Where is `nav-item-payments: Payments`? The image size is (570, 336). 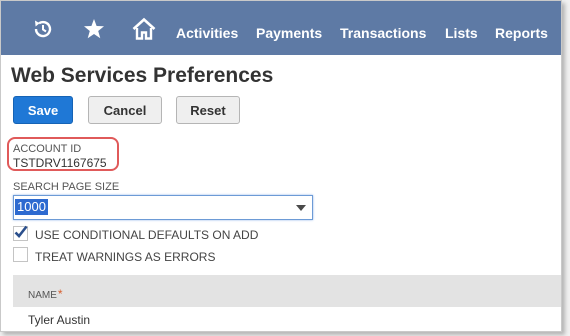
nav-item-payments: Payments is located at coordinates (289, 33).